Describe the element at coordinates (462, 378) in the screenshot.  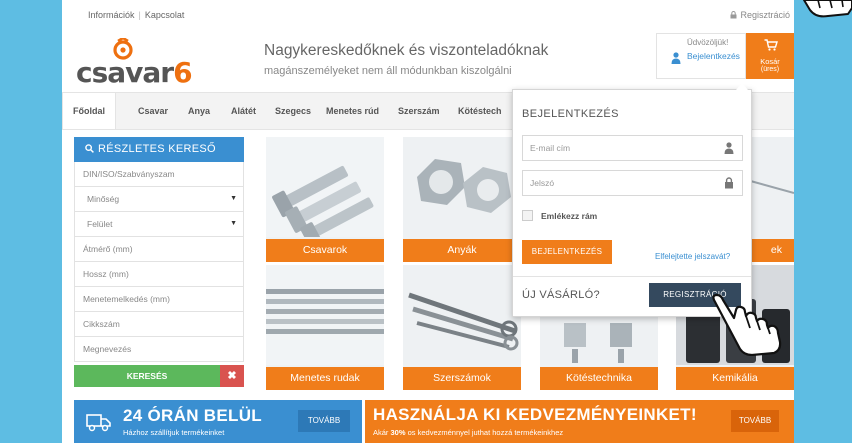
I see `tools-label: Szerszámok` at that location.